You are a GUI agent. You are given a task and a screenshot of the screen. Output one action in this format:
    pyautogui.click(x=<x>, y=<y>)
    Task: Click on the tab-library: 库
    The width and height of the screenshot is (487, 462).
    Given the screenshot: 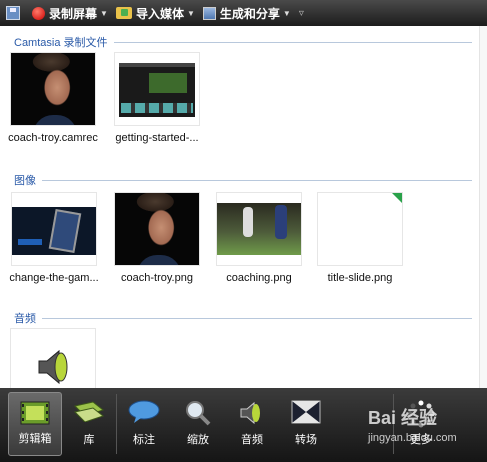 What is the action you would take?
    pyautogui.click(x=89, y=424)
    